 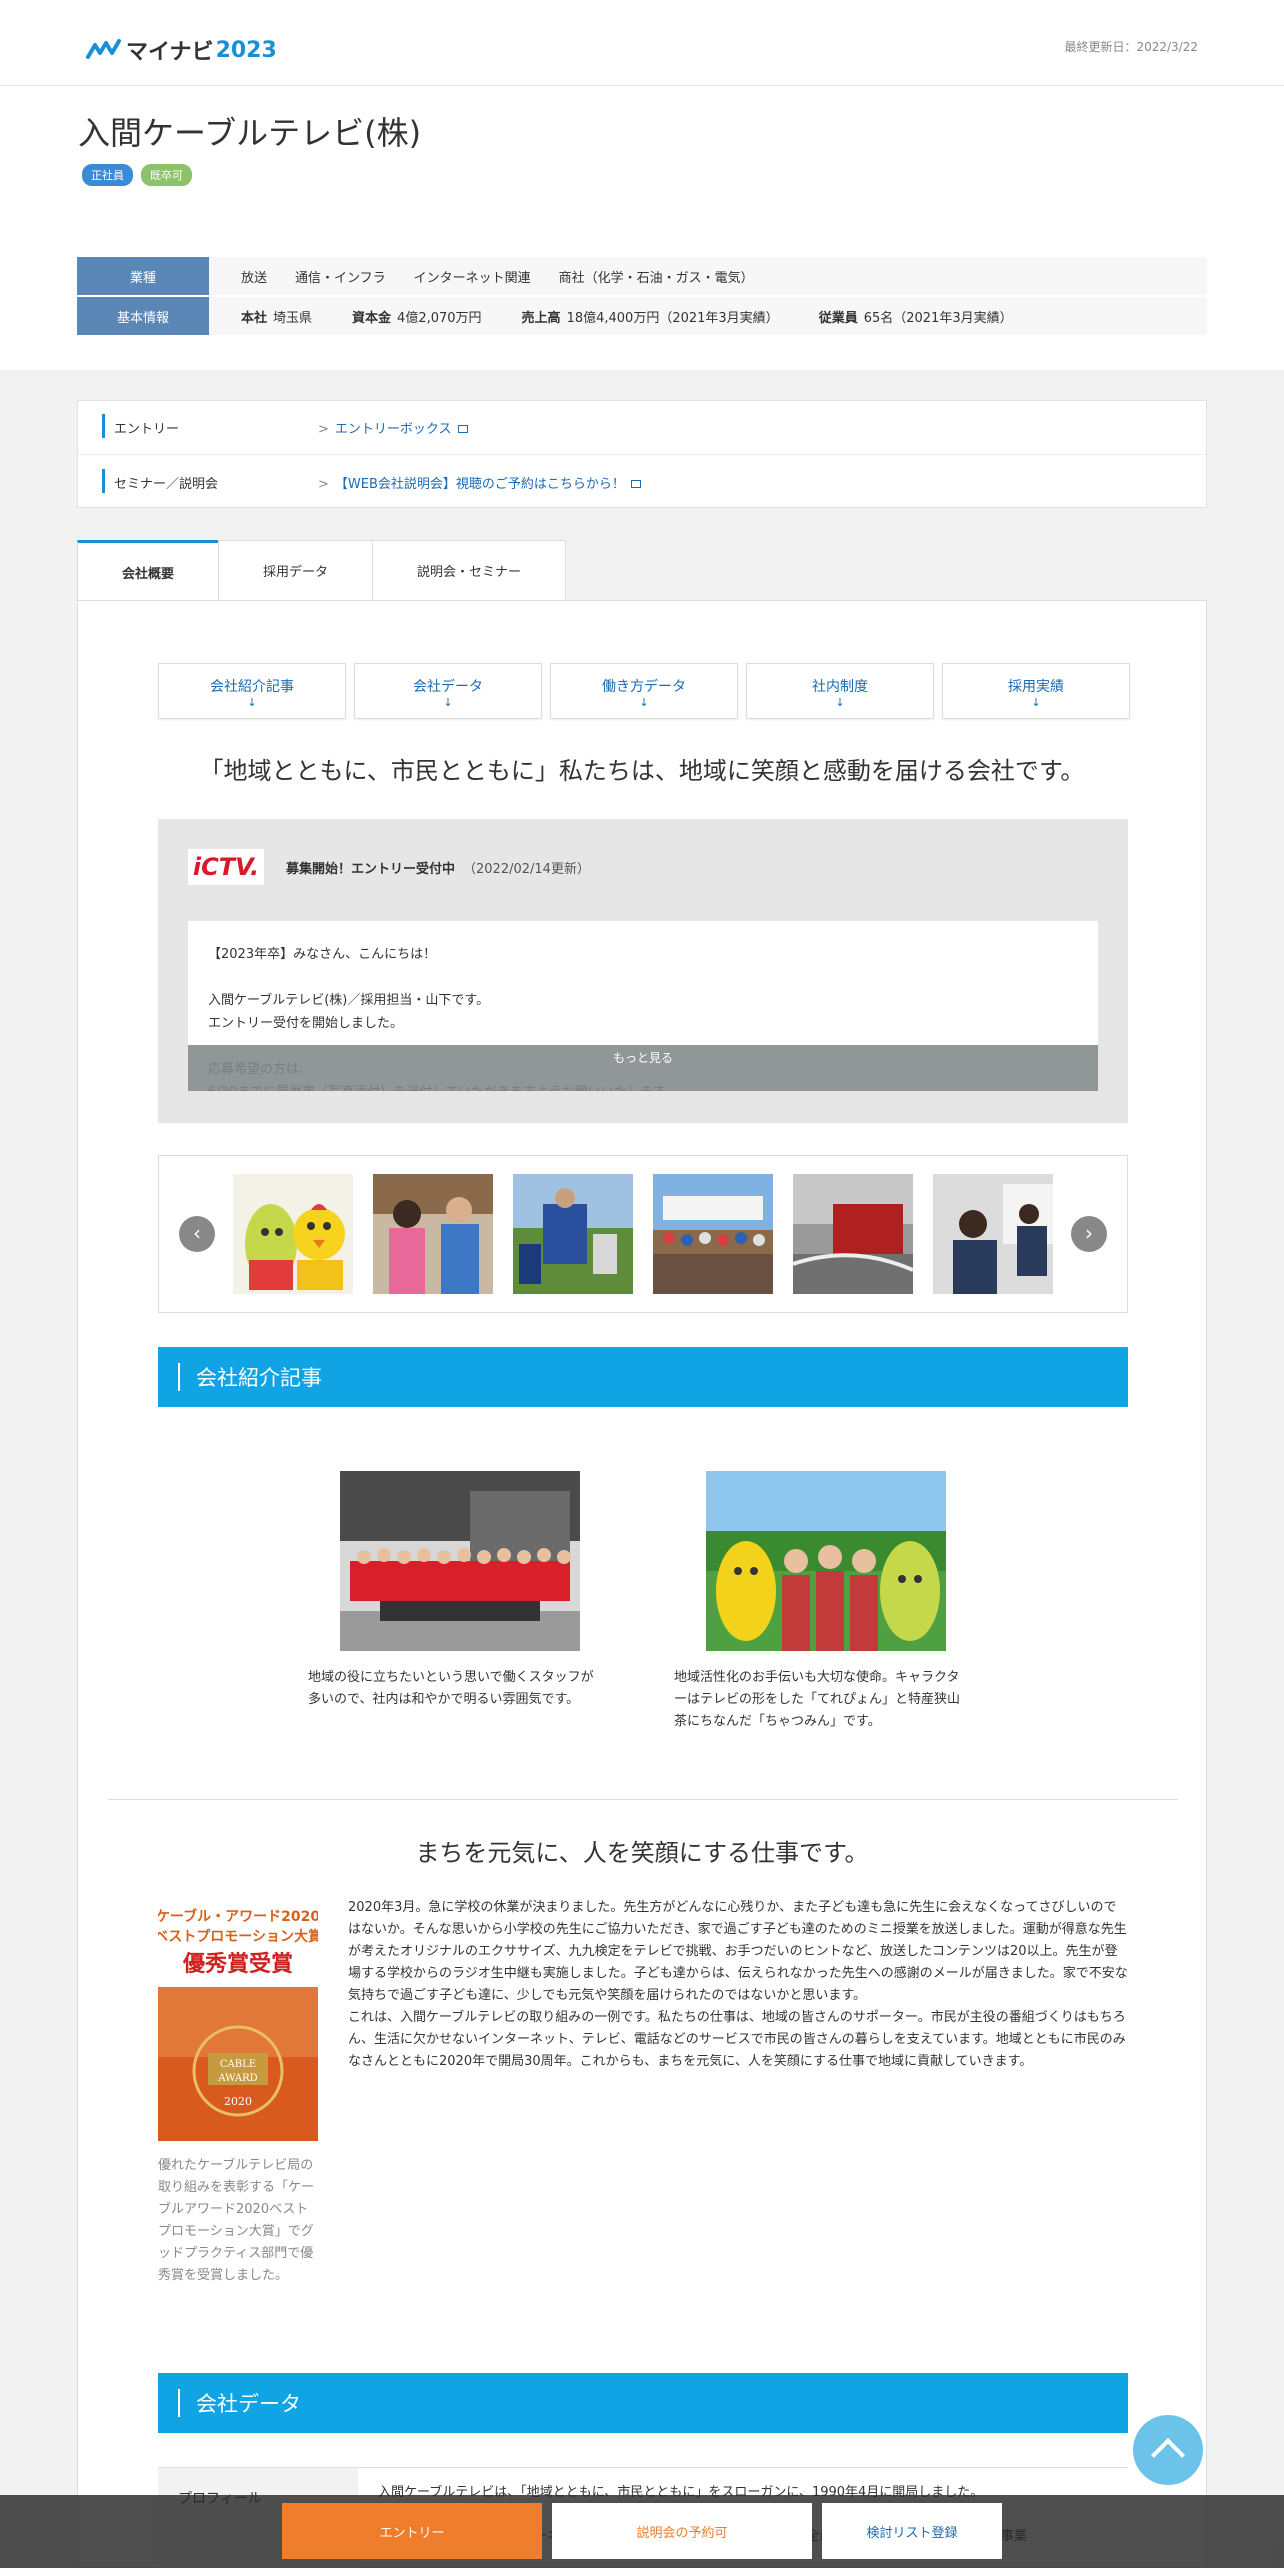 What do you see at coordinates (393, 427) in the screenshot?
I see `entry-box-link: > エントリーボックス` at bounding box center [393, 427].